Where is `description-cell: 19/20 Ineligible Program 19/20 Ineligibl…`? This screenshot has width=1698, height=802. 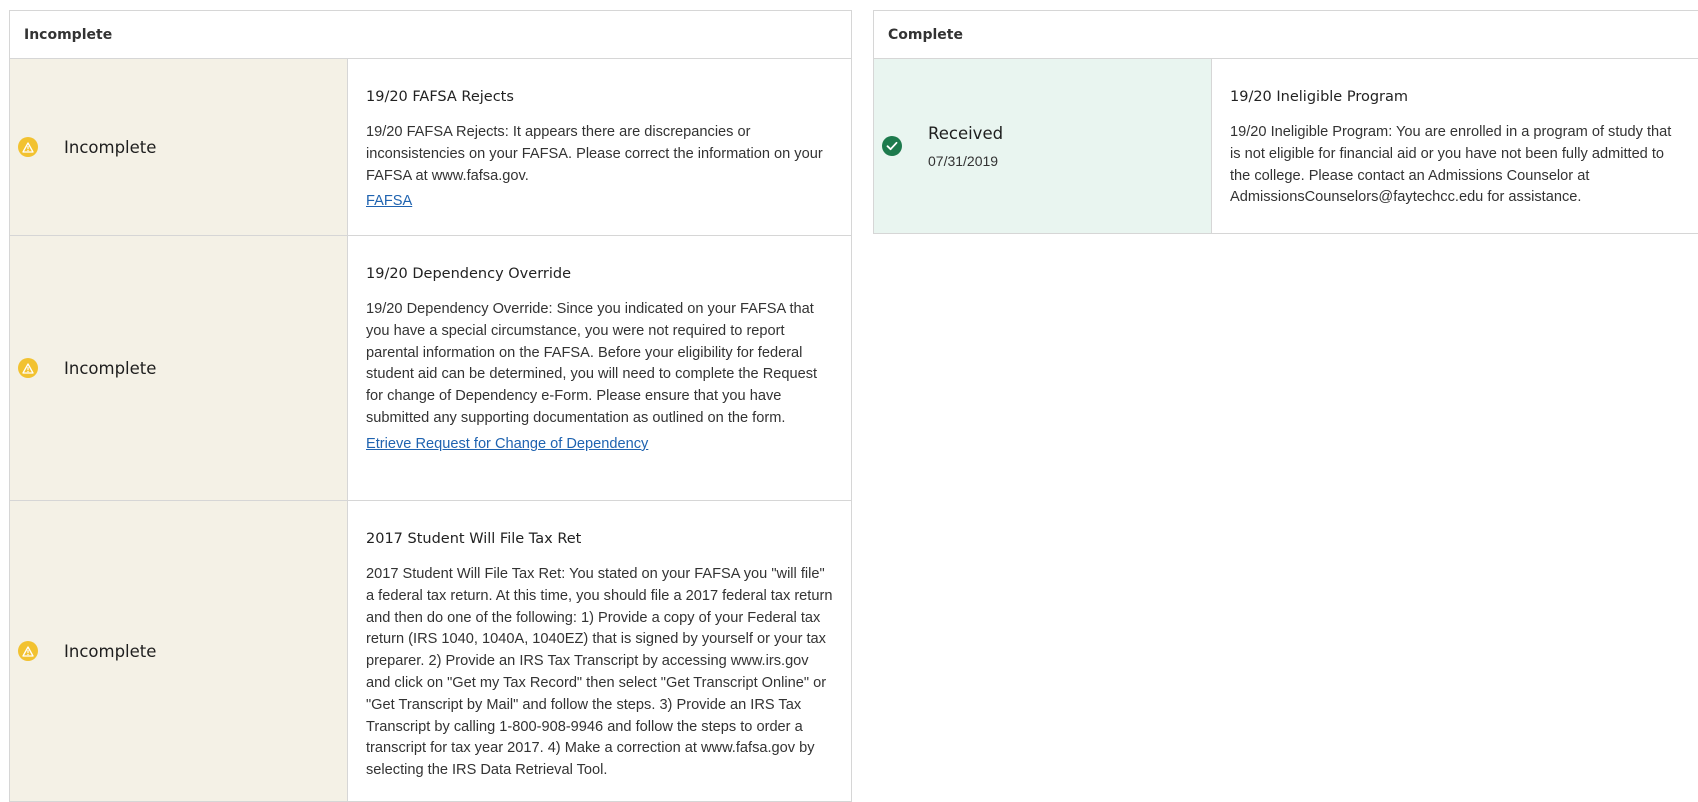
description-cell: 19/20 Ineligible Program 19/20 Ineligibl… is located at coordinates (1455, 146).